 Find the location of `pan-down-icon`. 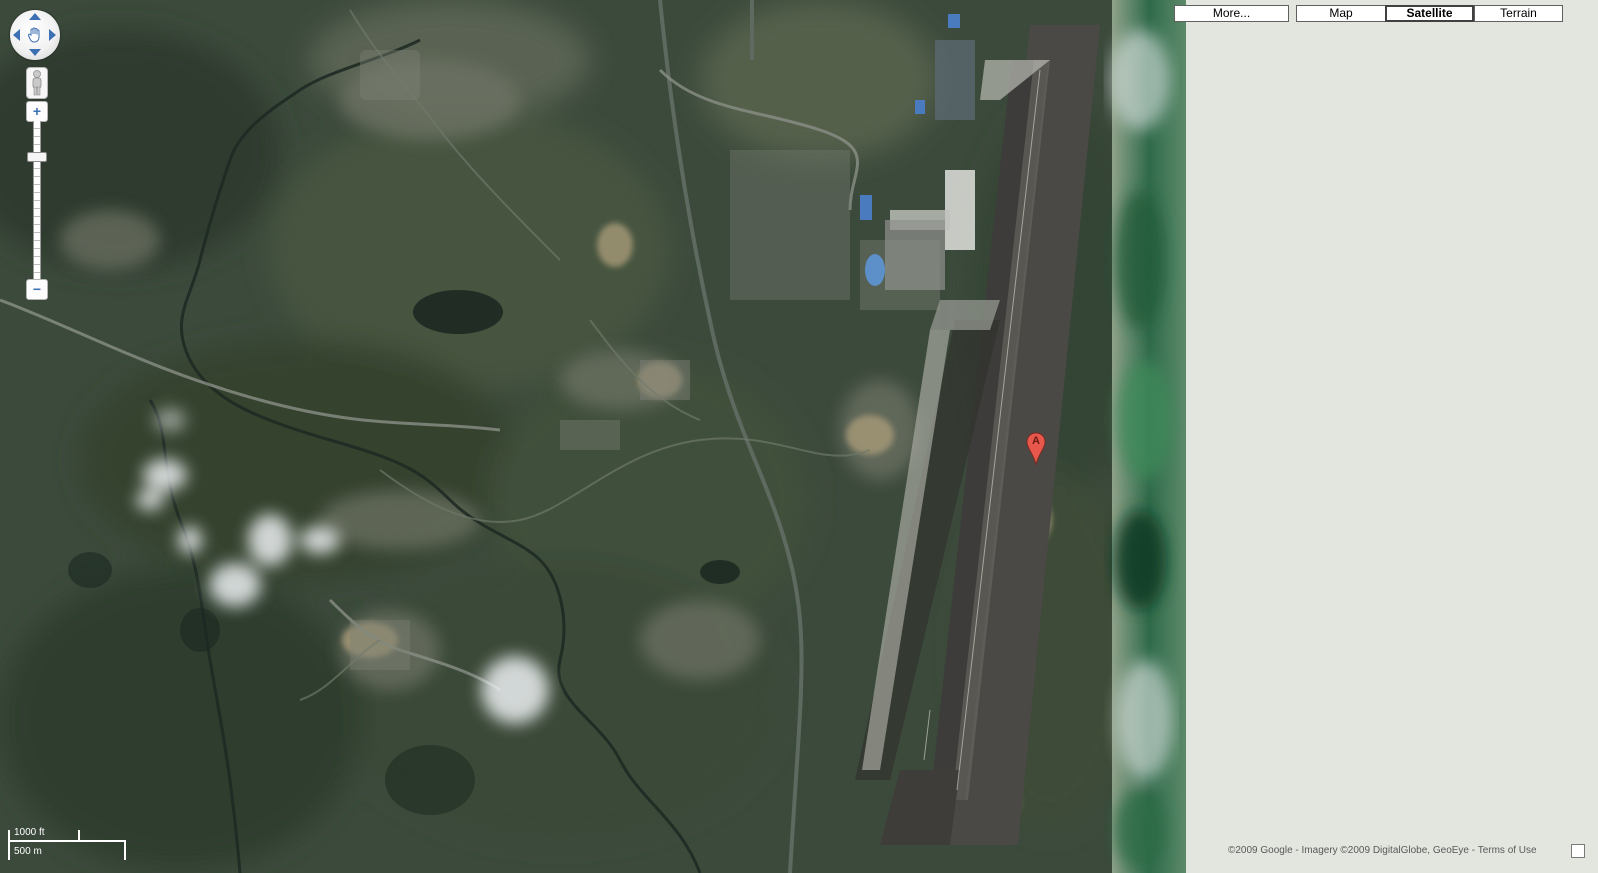

pan-down-icon is located at coordinates (35, 52).